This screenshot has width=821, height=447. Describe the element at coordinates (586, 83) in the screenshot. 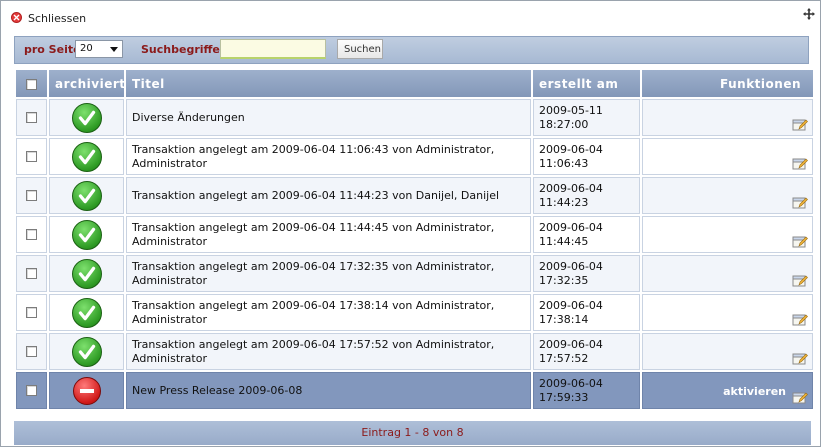

I see `header-created: erstellt am` at that location.